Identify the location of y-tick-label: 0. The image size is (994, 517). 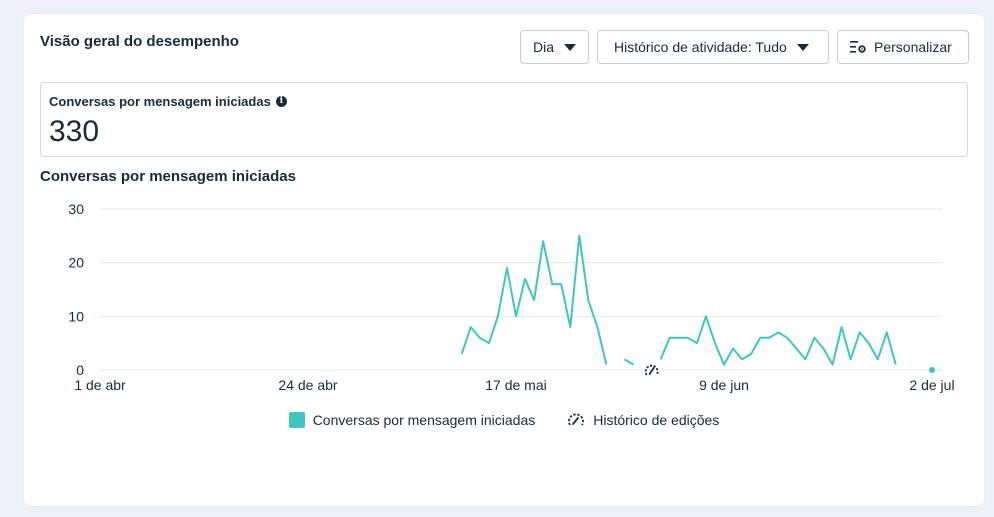
(80, 370).